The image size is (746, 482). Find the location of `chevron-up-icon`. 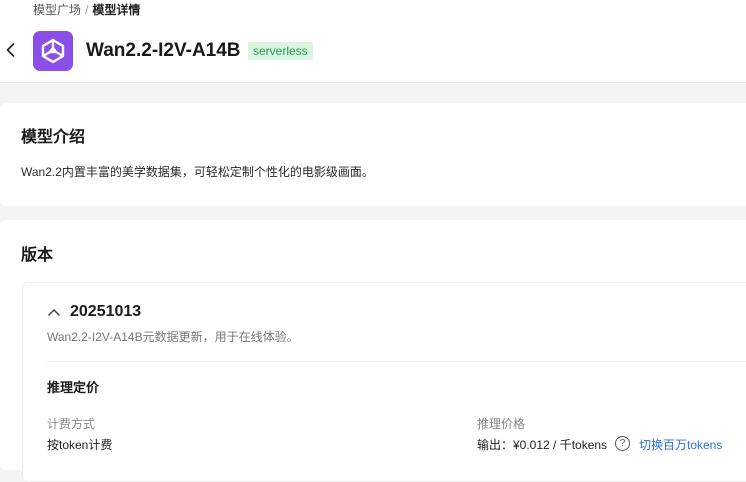

chevron-up-icon is located at coordinates (54, 312).